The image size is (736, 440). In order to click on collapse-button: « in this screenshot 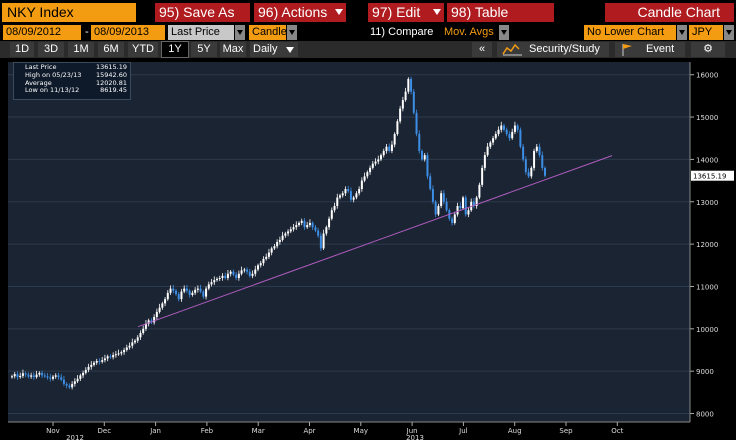, I will do `click(482, 49)`.